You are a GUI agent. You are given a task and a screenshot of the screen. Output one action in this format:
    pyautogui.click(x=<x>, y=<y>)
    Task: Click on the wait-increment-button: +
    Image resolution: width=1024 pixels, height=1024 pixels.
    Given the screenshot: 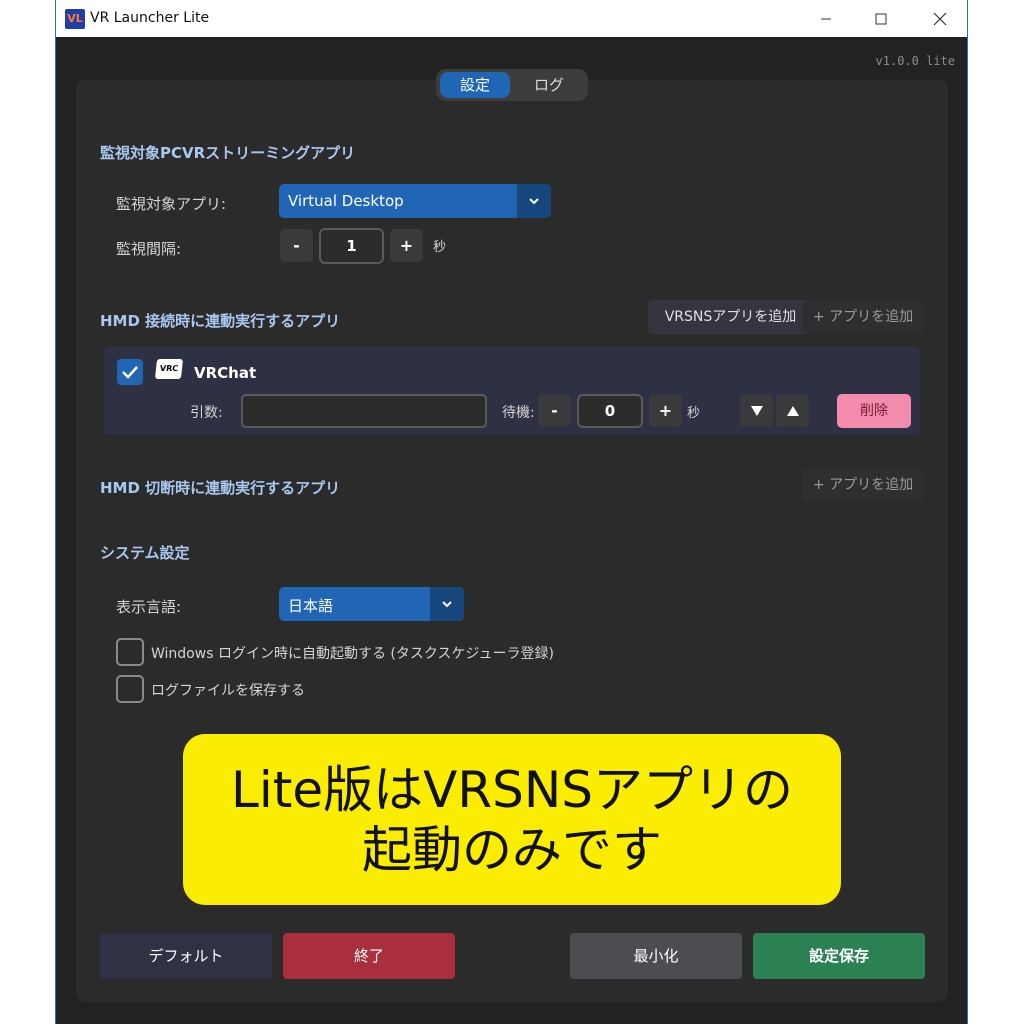 What is the action you would take?
    pyautogui.click(x=665, y=410)
    